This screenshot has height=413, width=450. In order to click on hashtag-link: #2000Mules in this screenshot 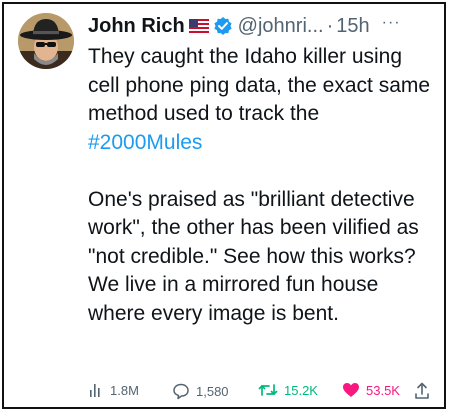, I will do `click(145, 142)`.